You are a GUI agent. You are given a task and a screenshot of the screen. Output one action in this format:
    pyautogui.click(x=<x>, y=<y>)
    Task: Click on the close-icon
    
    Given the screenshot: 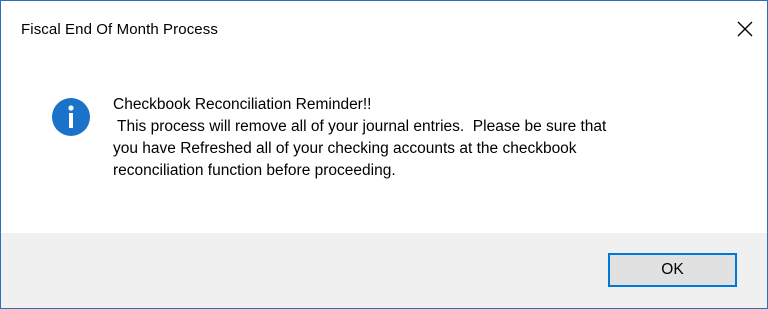 What is the action you would take?
    pyautogui.click(x=745, y=29)
    